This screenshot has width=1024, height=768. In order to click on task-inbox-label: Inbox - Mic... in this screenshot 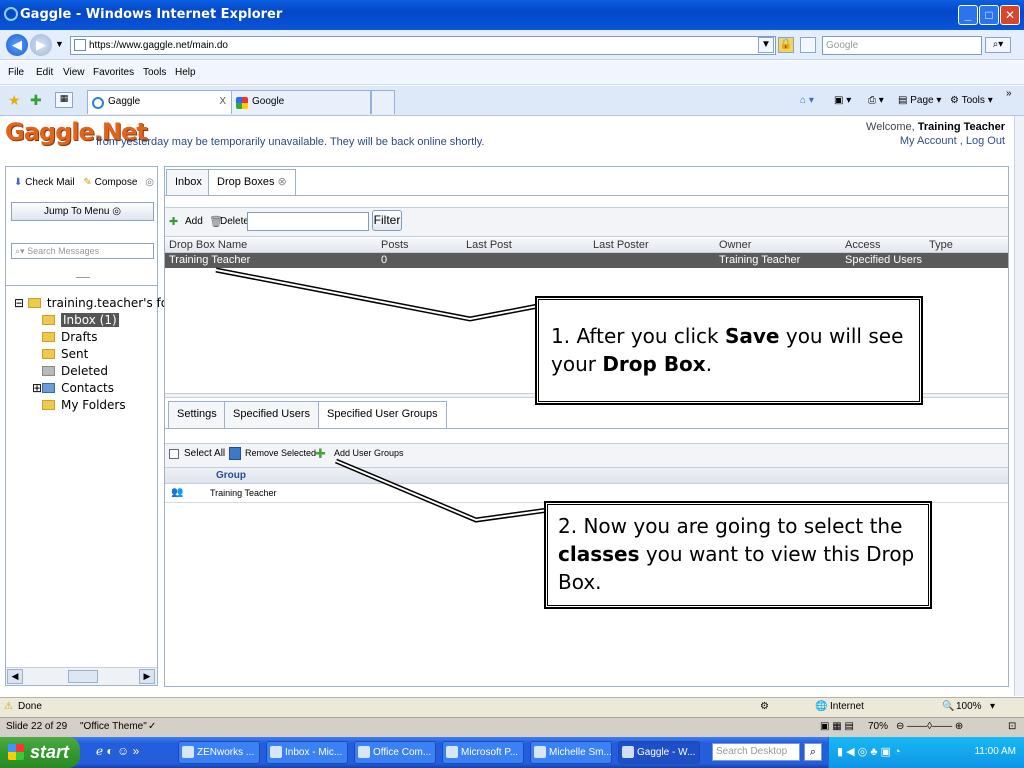, I will do `click(314, 752)`.